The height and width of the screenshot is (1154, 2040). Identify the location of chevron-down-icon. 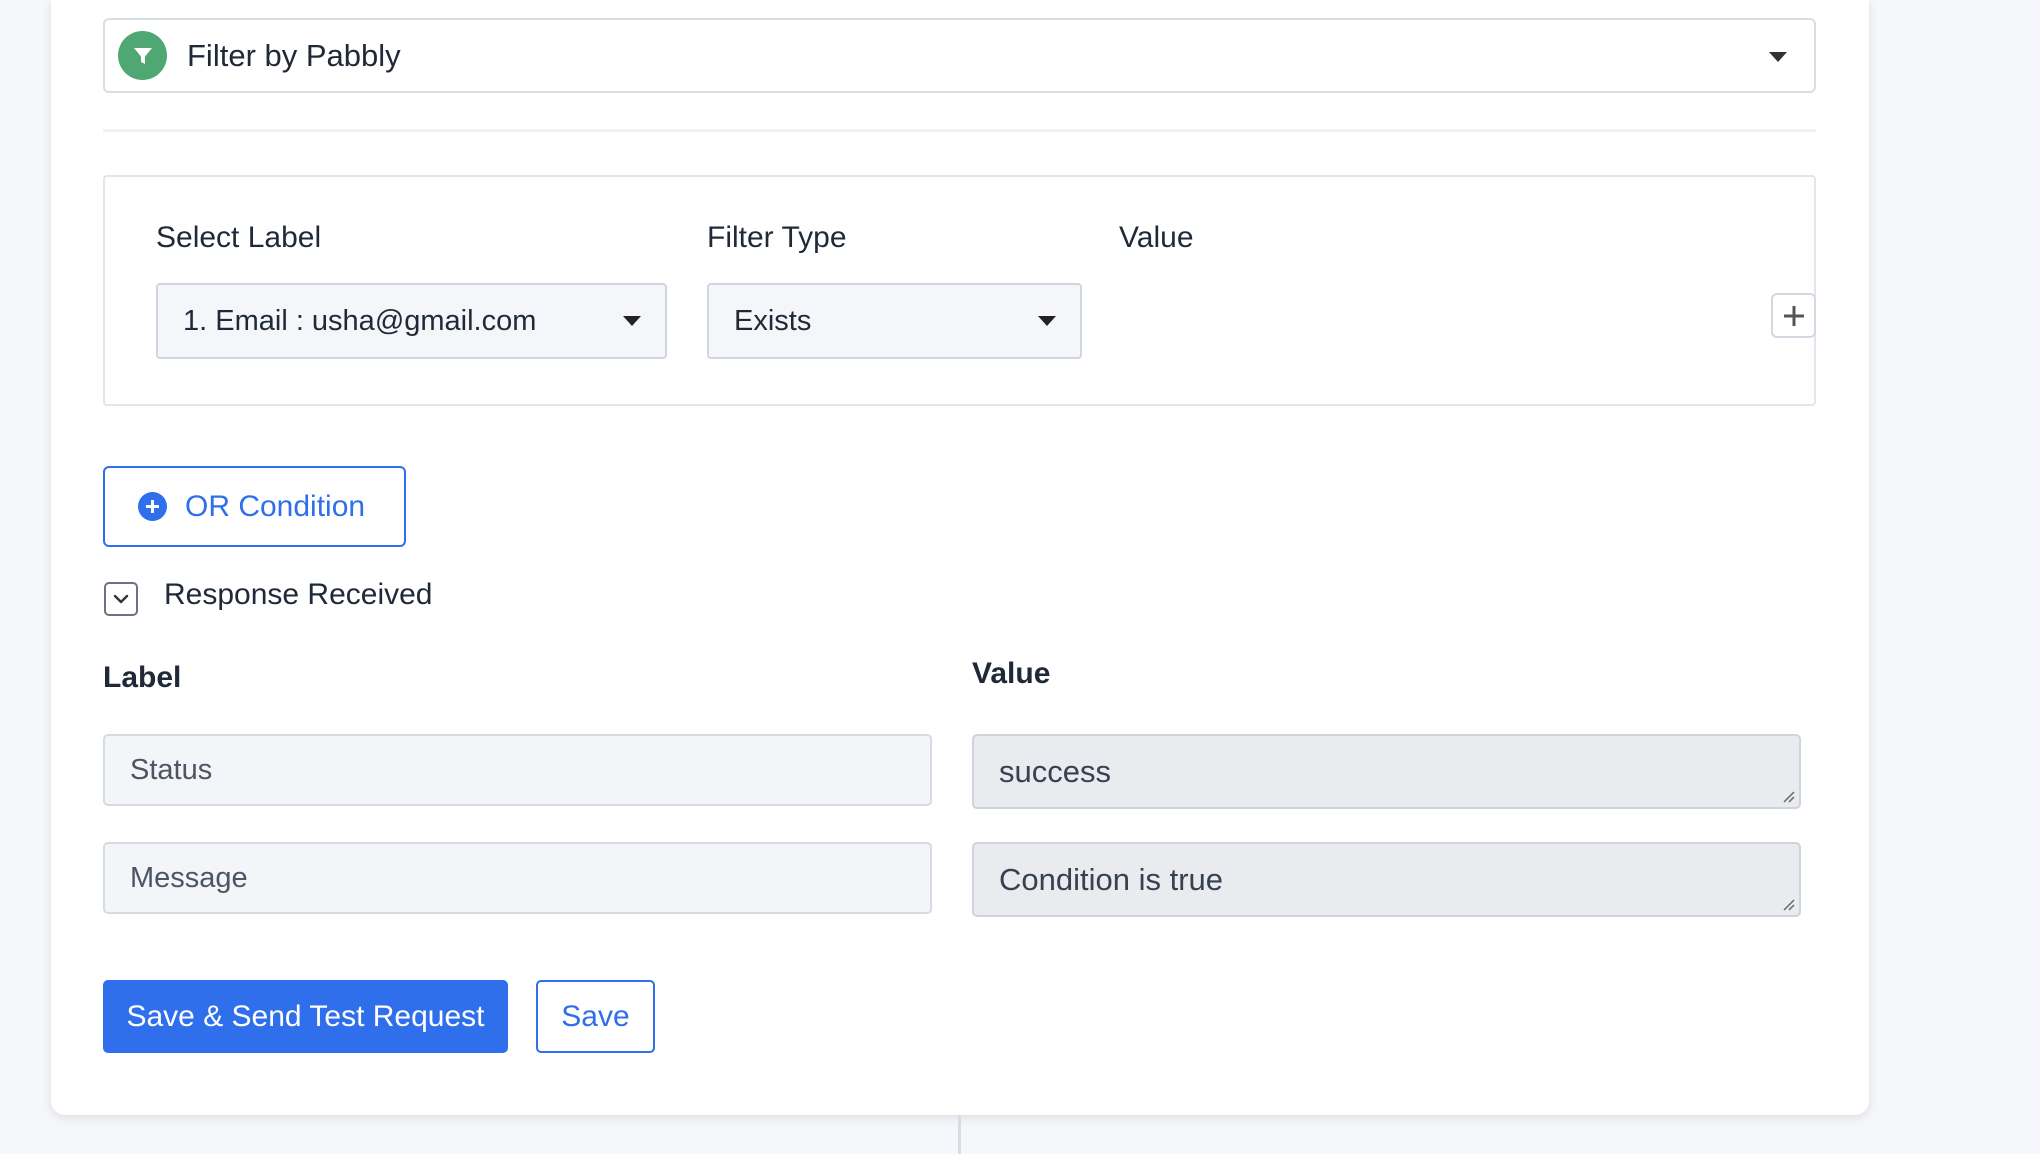
(121, 599).